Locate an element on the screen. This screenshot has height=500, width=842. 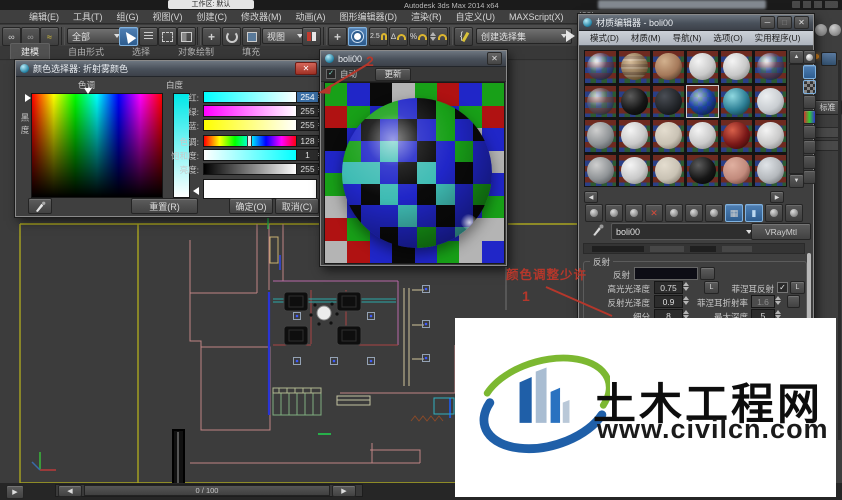
backlight-icon is located at coordinates (809, 72).